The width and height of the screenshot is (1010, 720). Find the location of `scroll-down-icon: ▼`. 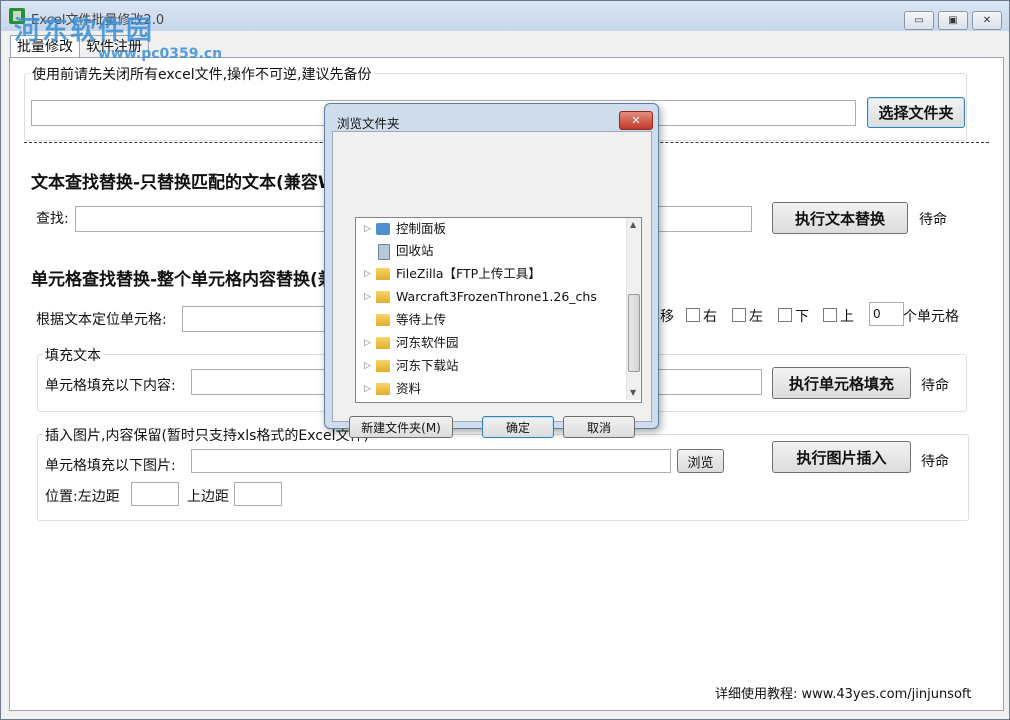

scroll-down-icon: ▼ is located at coordinates (633, 392).